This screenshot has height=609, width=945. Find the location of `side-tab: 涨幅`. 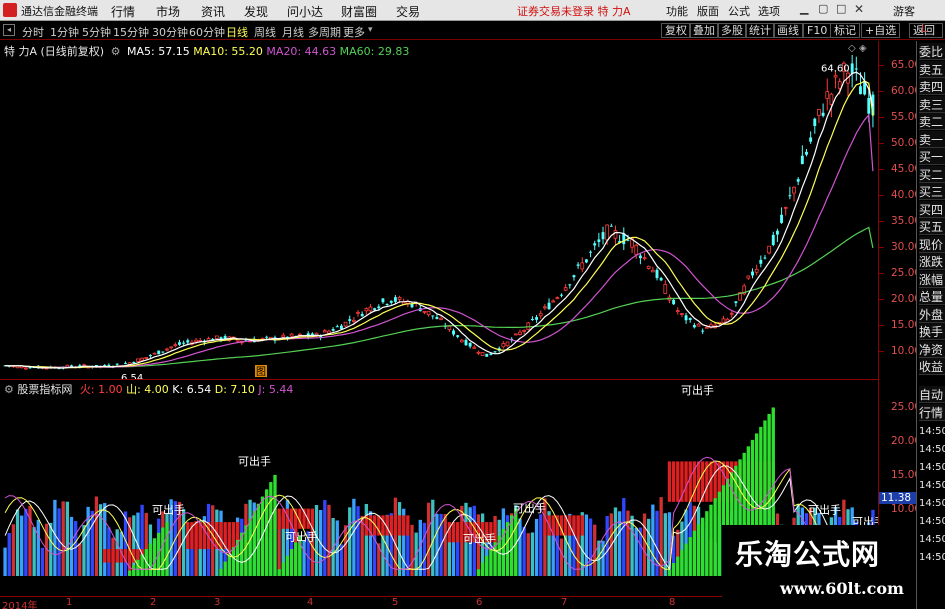

side-tab: 涨幅 is located at coordinates (932, 279).